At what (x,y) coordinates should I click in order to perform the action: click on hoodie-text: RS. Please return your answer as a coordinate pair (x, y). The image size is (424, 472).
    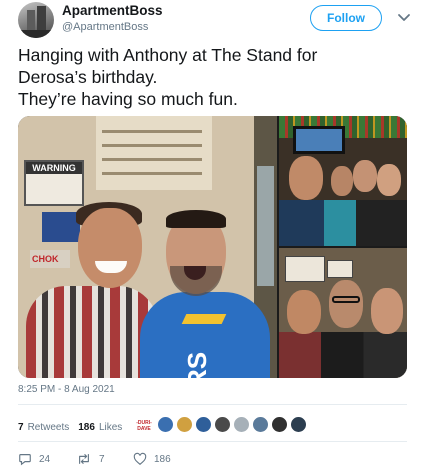
    Looking at the image, I should click on (197, 364).